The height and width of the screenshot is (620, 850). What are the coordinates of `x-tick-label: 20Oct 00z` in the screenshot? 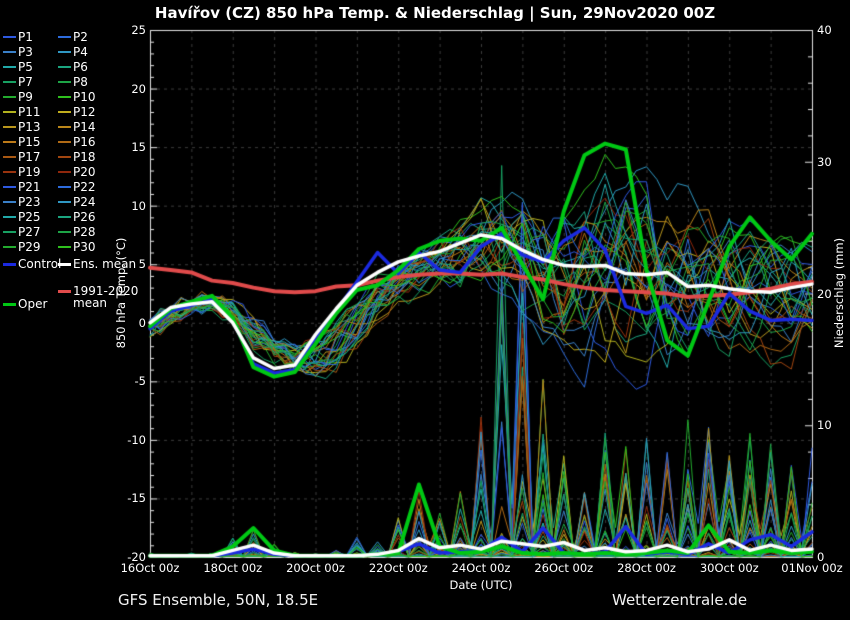 It's located at (315, 568).